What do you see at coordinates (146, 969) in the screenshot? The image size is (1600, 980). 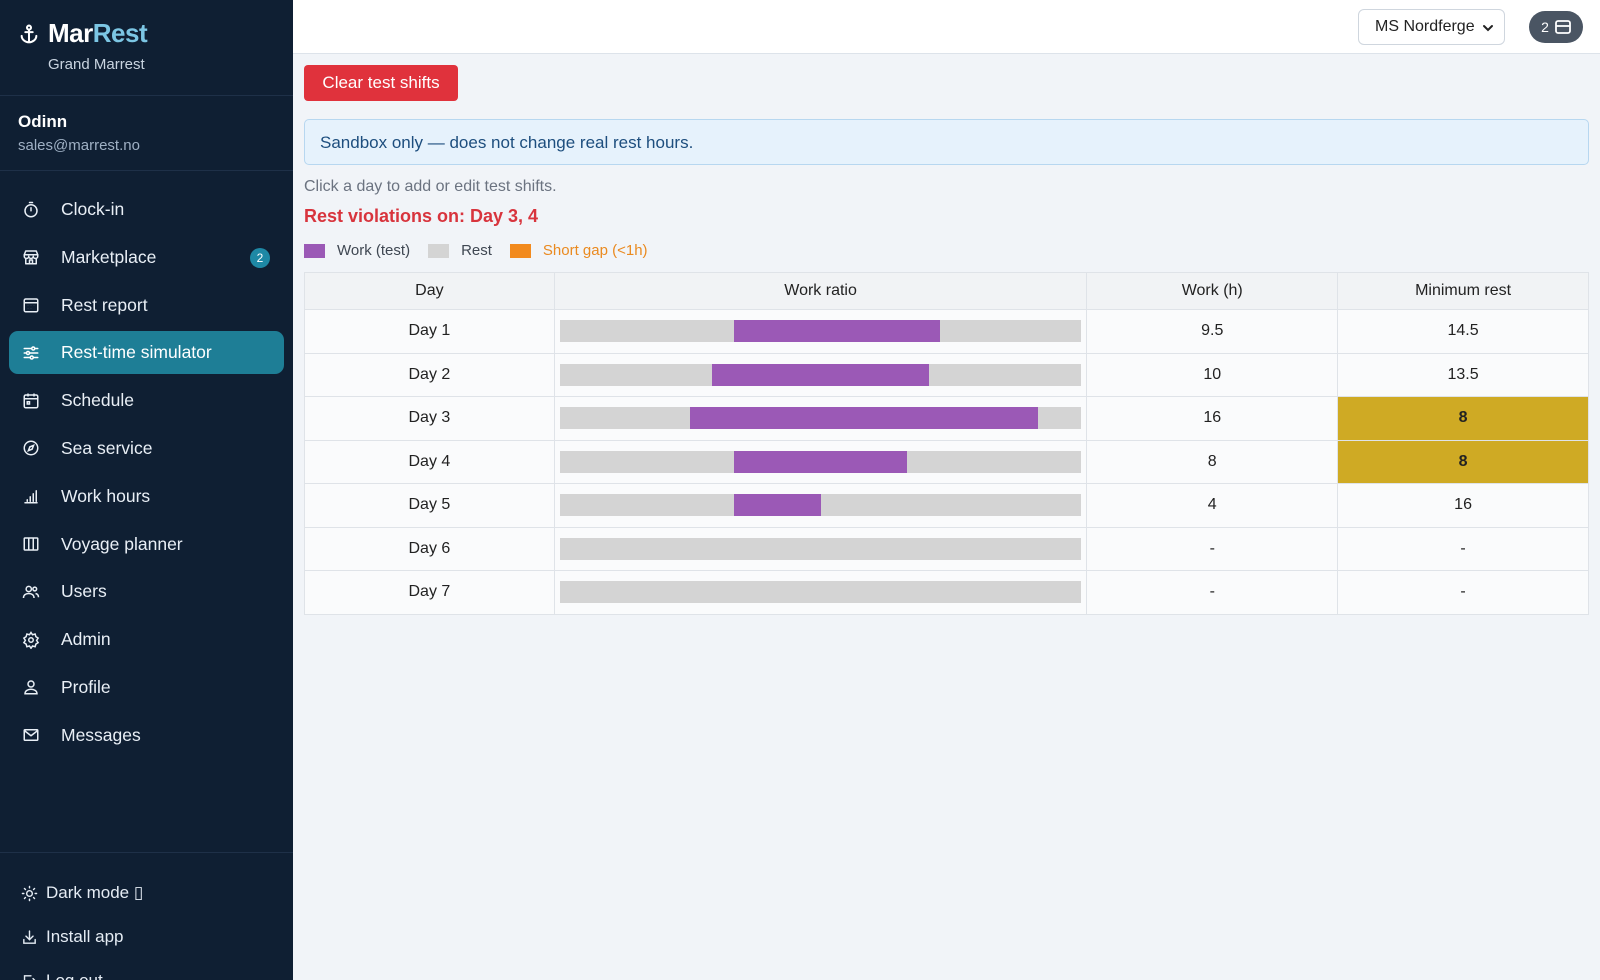 I see `logout-button: Log out` at bounding box center [146, 969].